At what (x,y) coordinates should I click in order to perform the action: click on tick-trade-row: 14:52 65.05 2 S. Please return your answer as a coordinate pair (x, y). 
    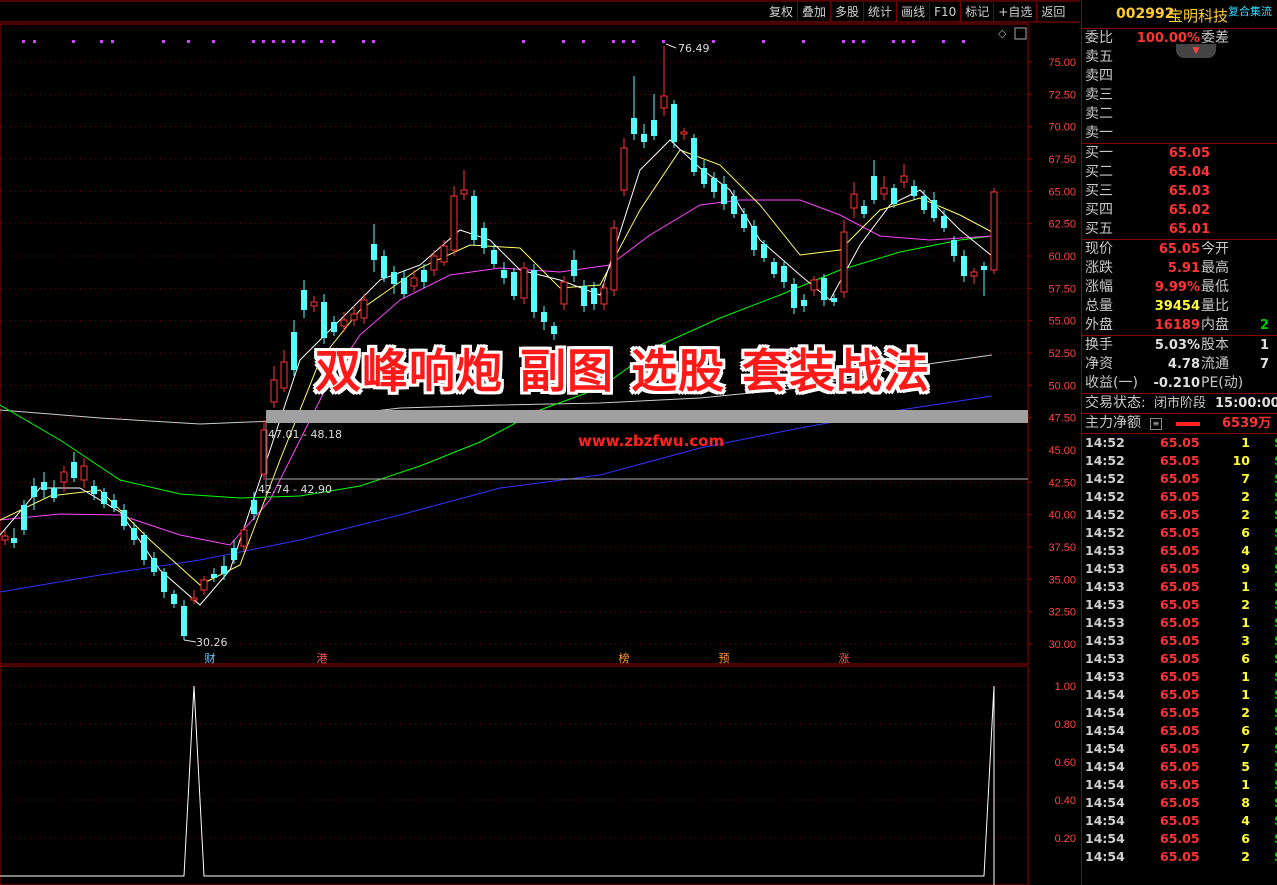
    Looking at the image, I should click on (1179, 515).